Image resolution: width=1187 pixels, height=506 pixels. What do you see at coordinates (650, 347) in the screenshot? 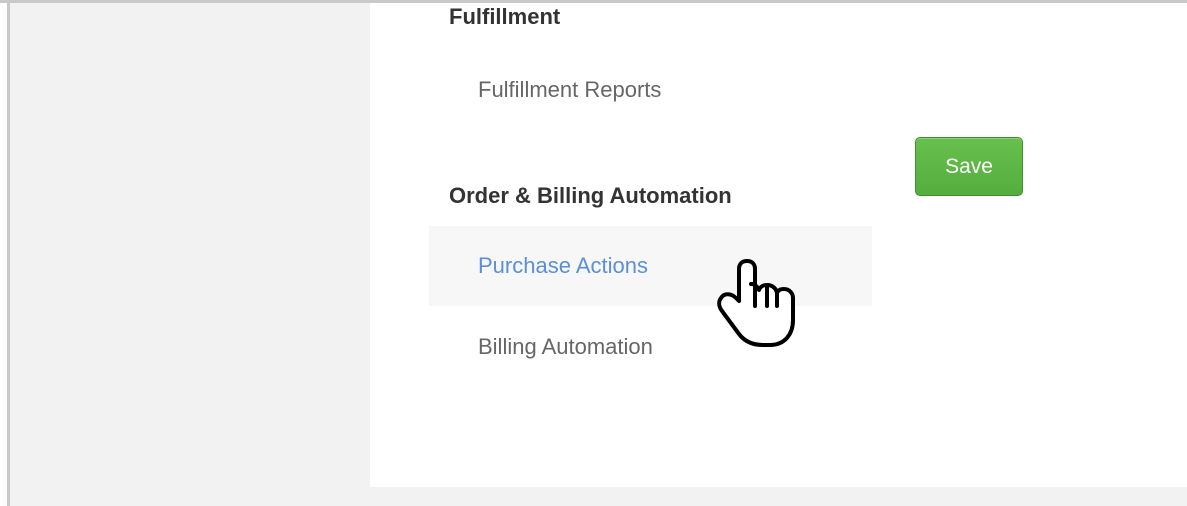
I see `billing-automation-link: Billing Automation` at bounding box center [650, 347].